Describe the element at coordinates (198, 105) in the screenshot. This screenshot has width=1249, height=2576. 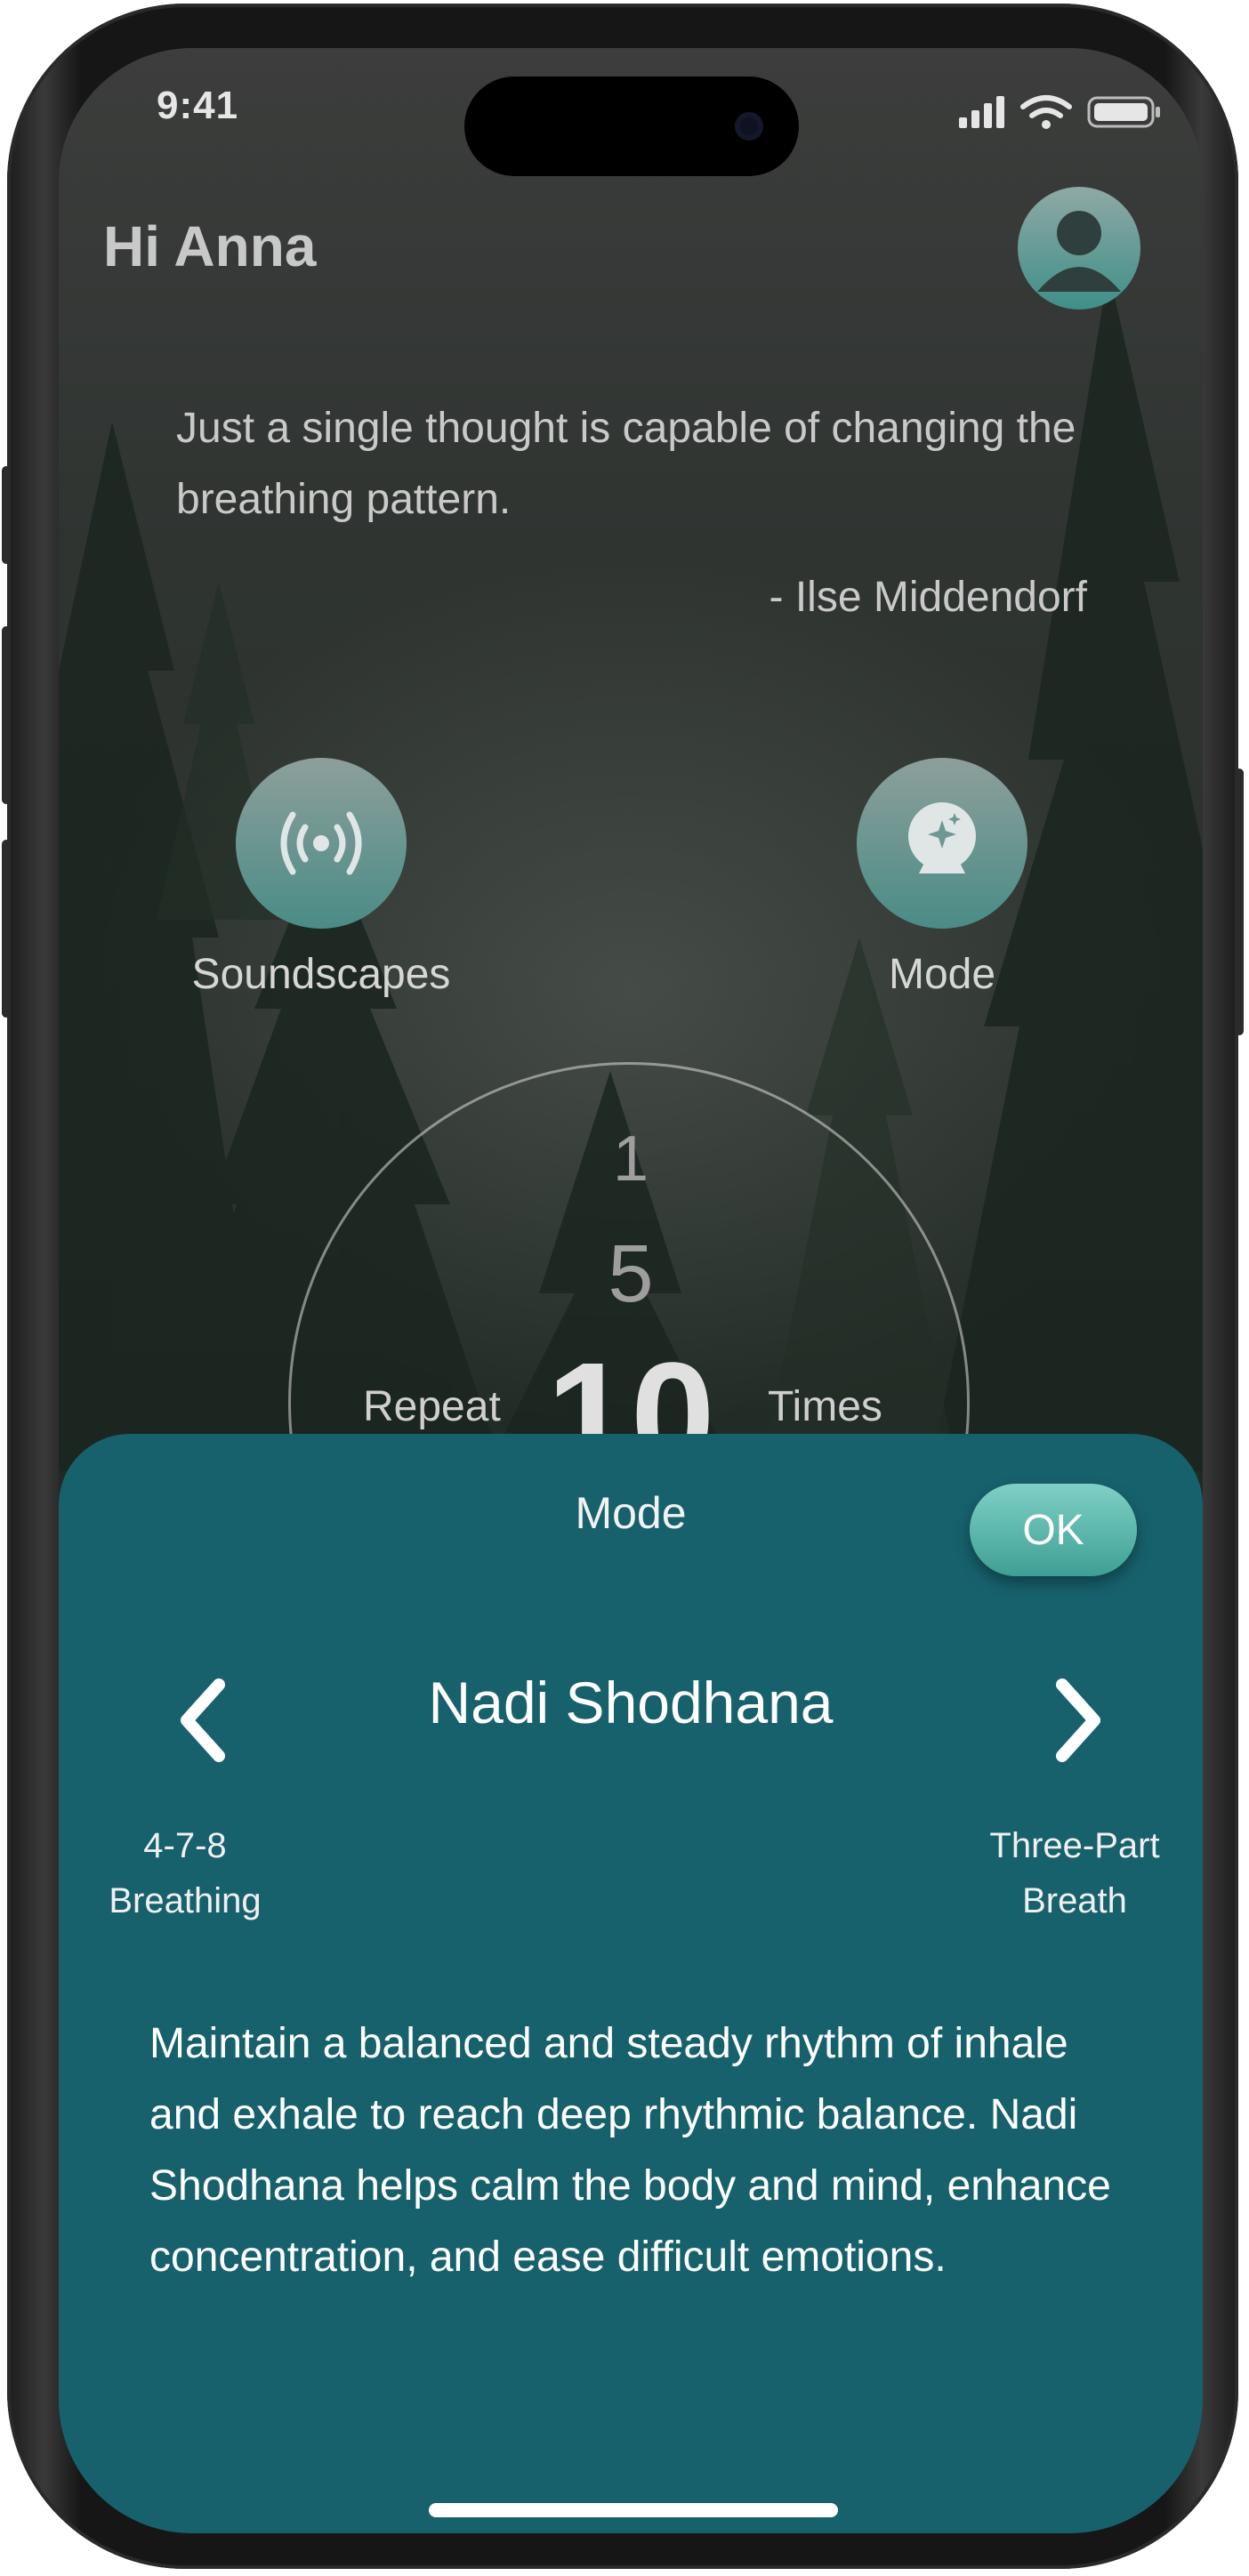
I see `status-time: 9:41` at that location.